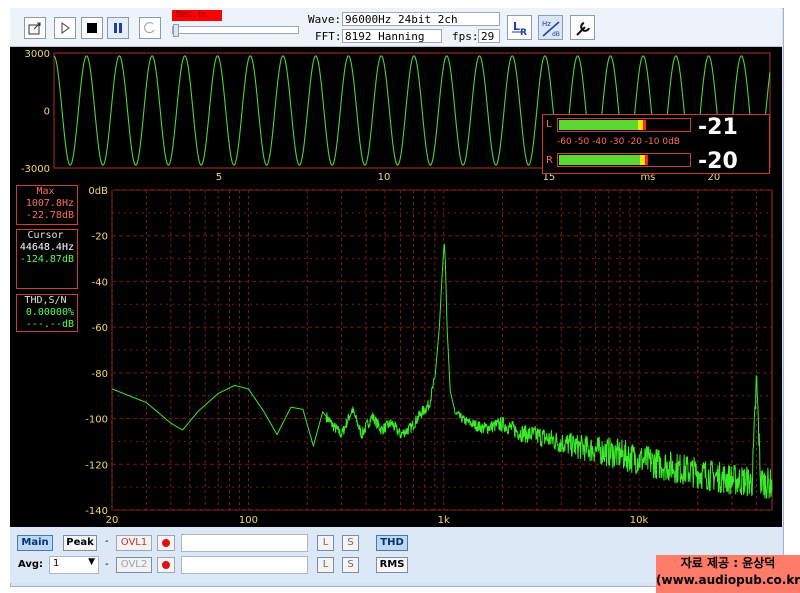 The image size is (800, 593). What do you see at coordinates (92, 28) in the screenshot?
I see `stop-icon` at bounding box center [92, 28].